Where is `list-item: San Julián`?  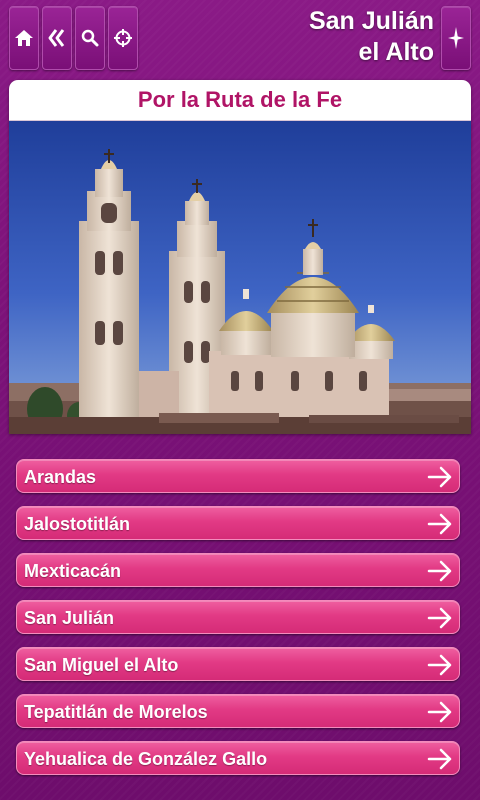
list-item: San Julián is located at coordinates (238, 617).